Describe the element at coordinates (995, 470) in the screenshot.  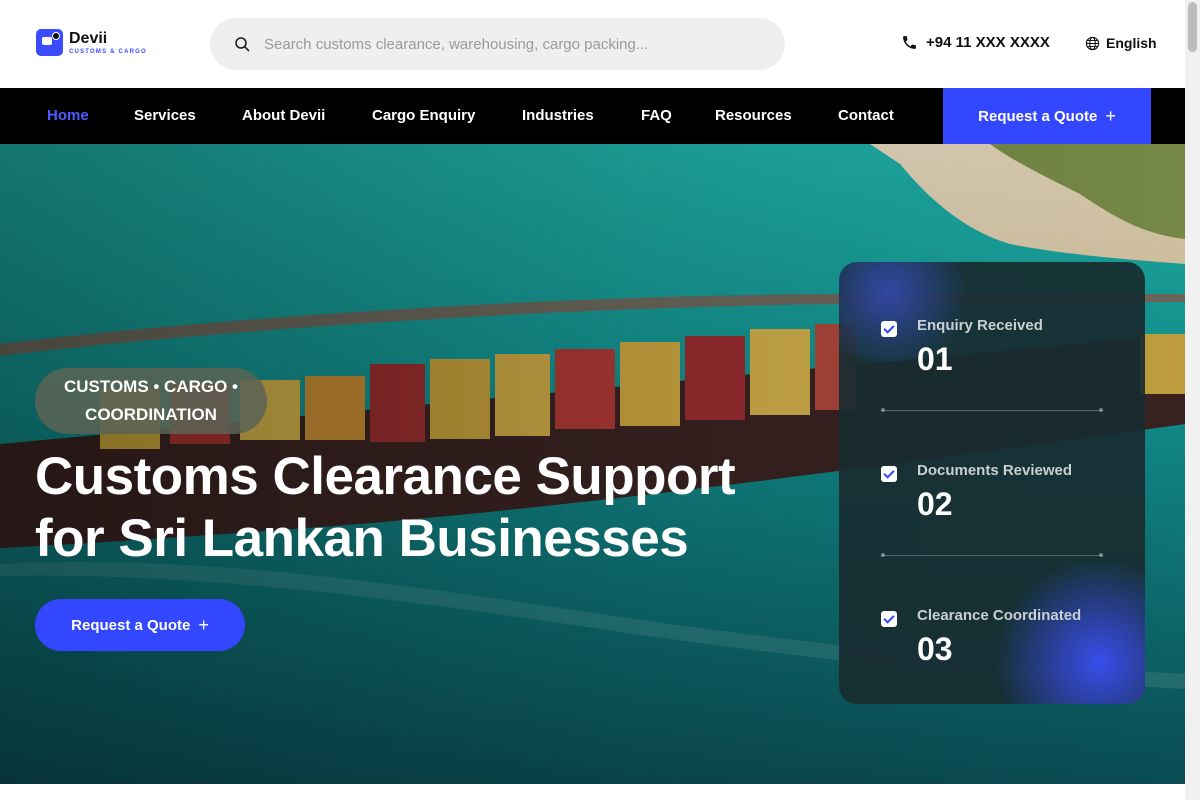
I see `step-label: Documents Reviewed` at that location.